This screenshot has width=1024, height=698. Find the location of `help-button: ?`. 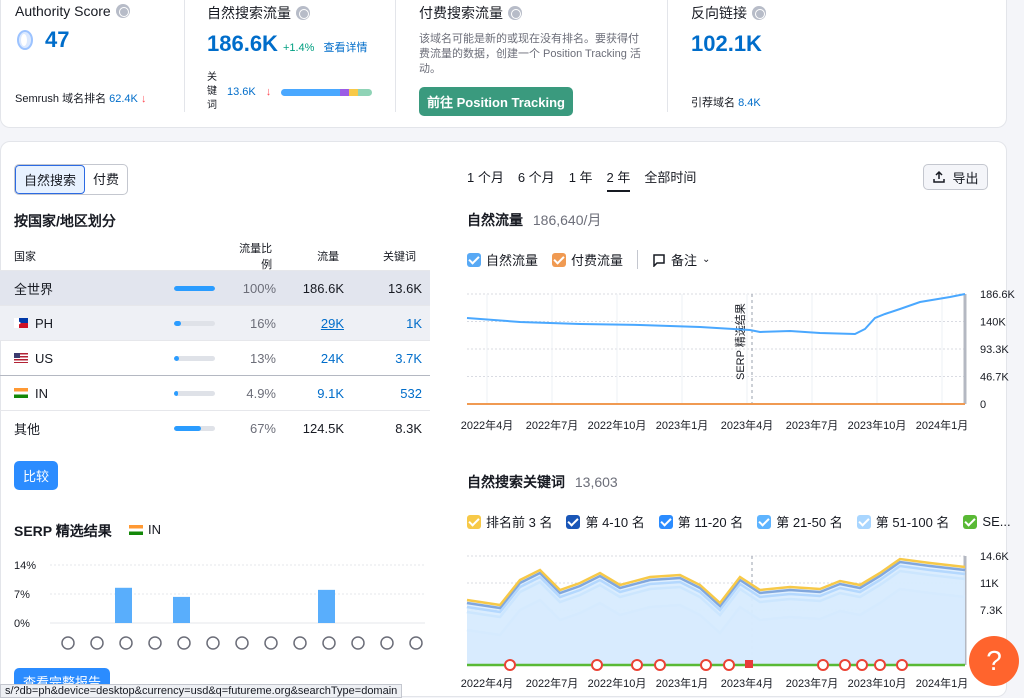

help-button: ? is located at coordinates (994, 661).